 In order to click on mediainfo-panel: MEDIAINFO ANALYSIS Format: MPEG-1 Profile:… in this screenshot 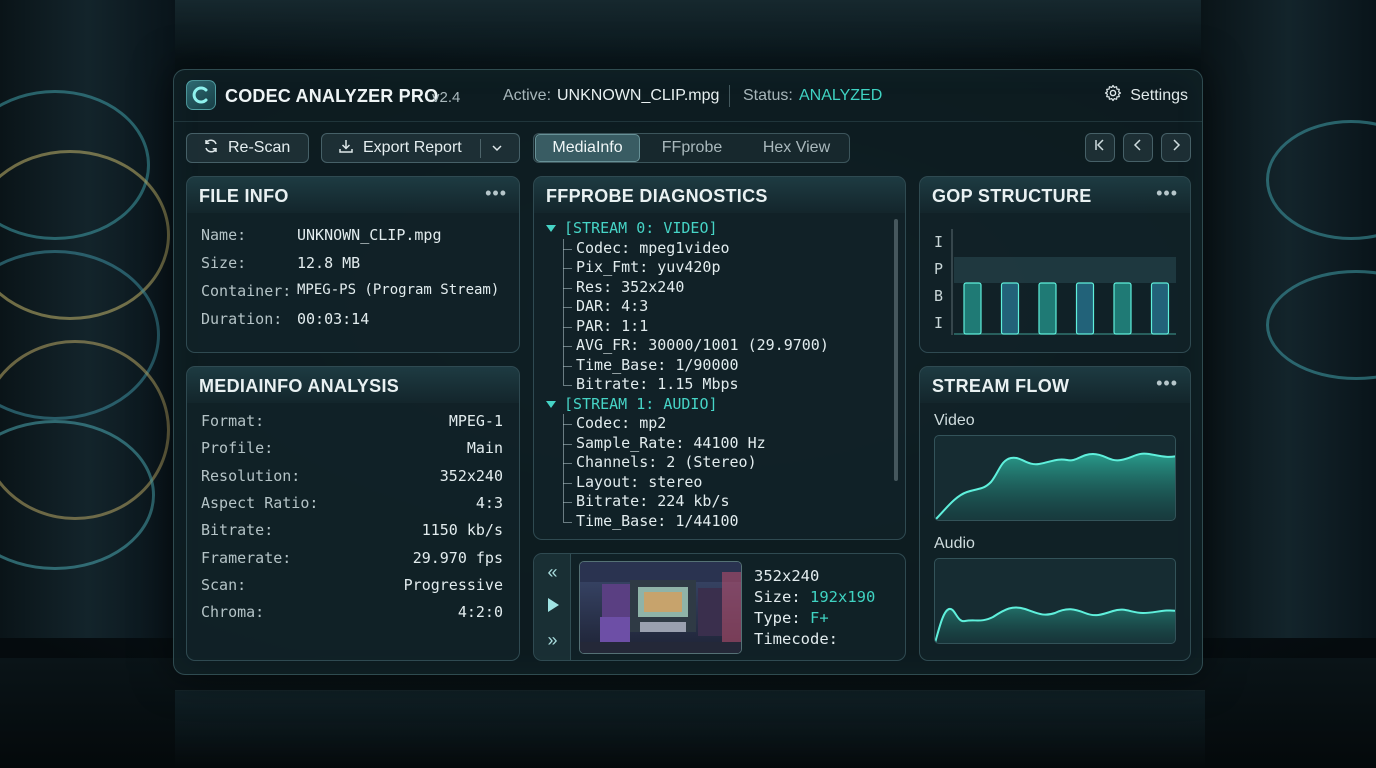, I will do `click(353, 513)`.